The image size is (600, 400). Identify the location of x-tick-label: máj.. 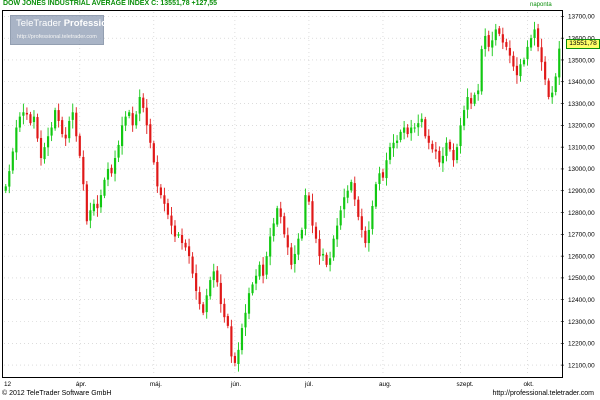
(156, 384).